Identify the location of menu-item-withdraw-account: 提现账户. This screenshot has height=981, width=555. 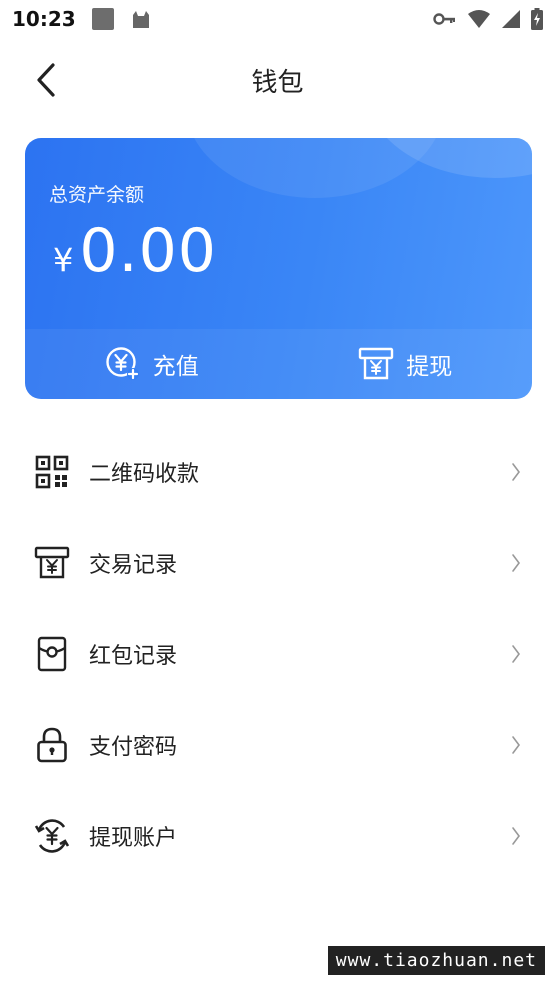
(277, 835).